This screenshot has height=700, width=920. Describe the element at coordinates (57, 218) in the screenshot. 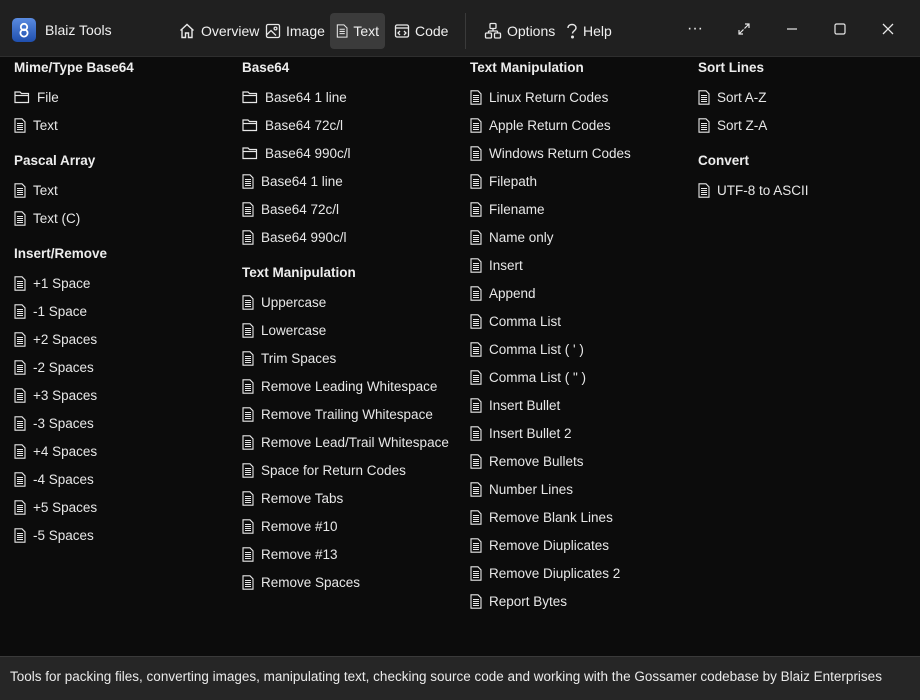

I see `tool-item-label: Text (C)` at that location.